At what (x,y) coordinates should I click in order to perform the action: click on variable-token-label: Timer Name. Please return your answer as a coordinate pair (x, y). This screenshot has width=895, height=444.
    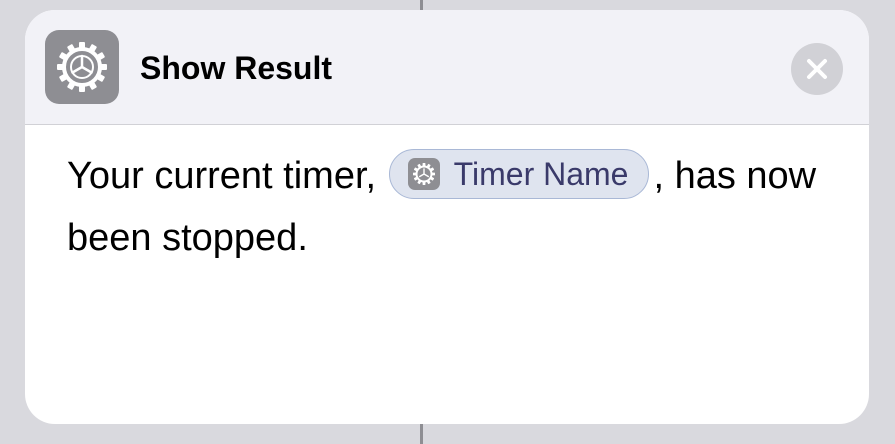
    Looking at the image, I should click on (541, 174).